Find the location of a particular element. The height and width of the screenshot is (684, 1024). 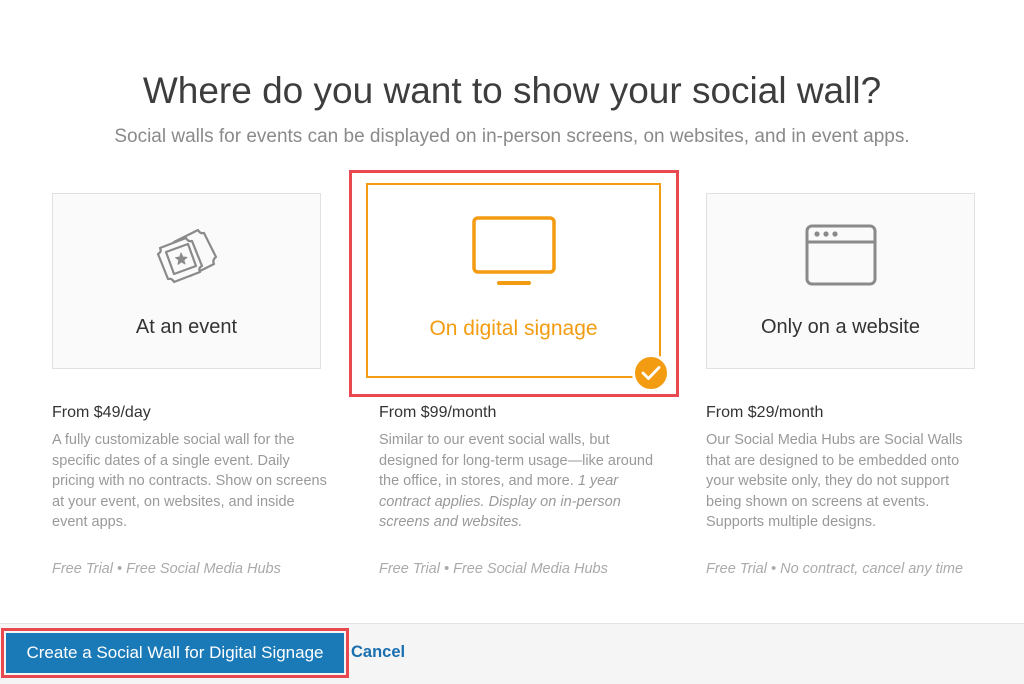

browser-window-icon is located at coordinates (841, 257).